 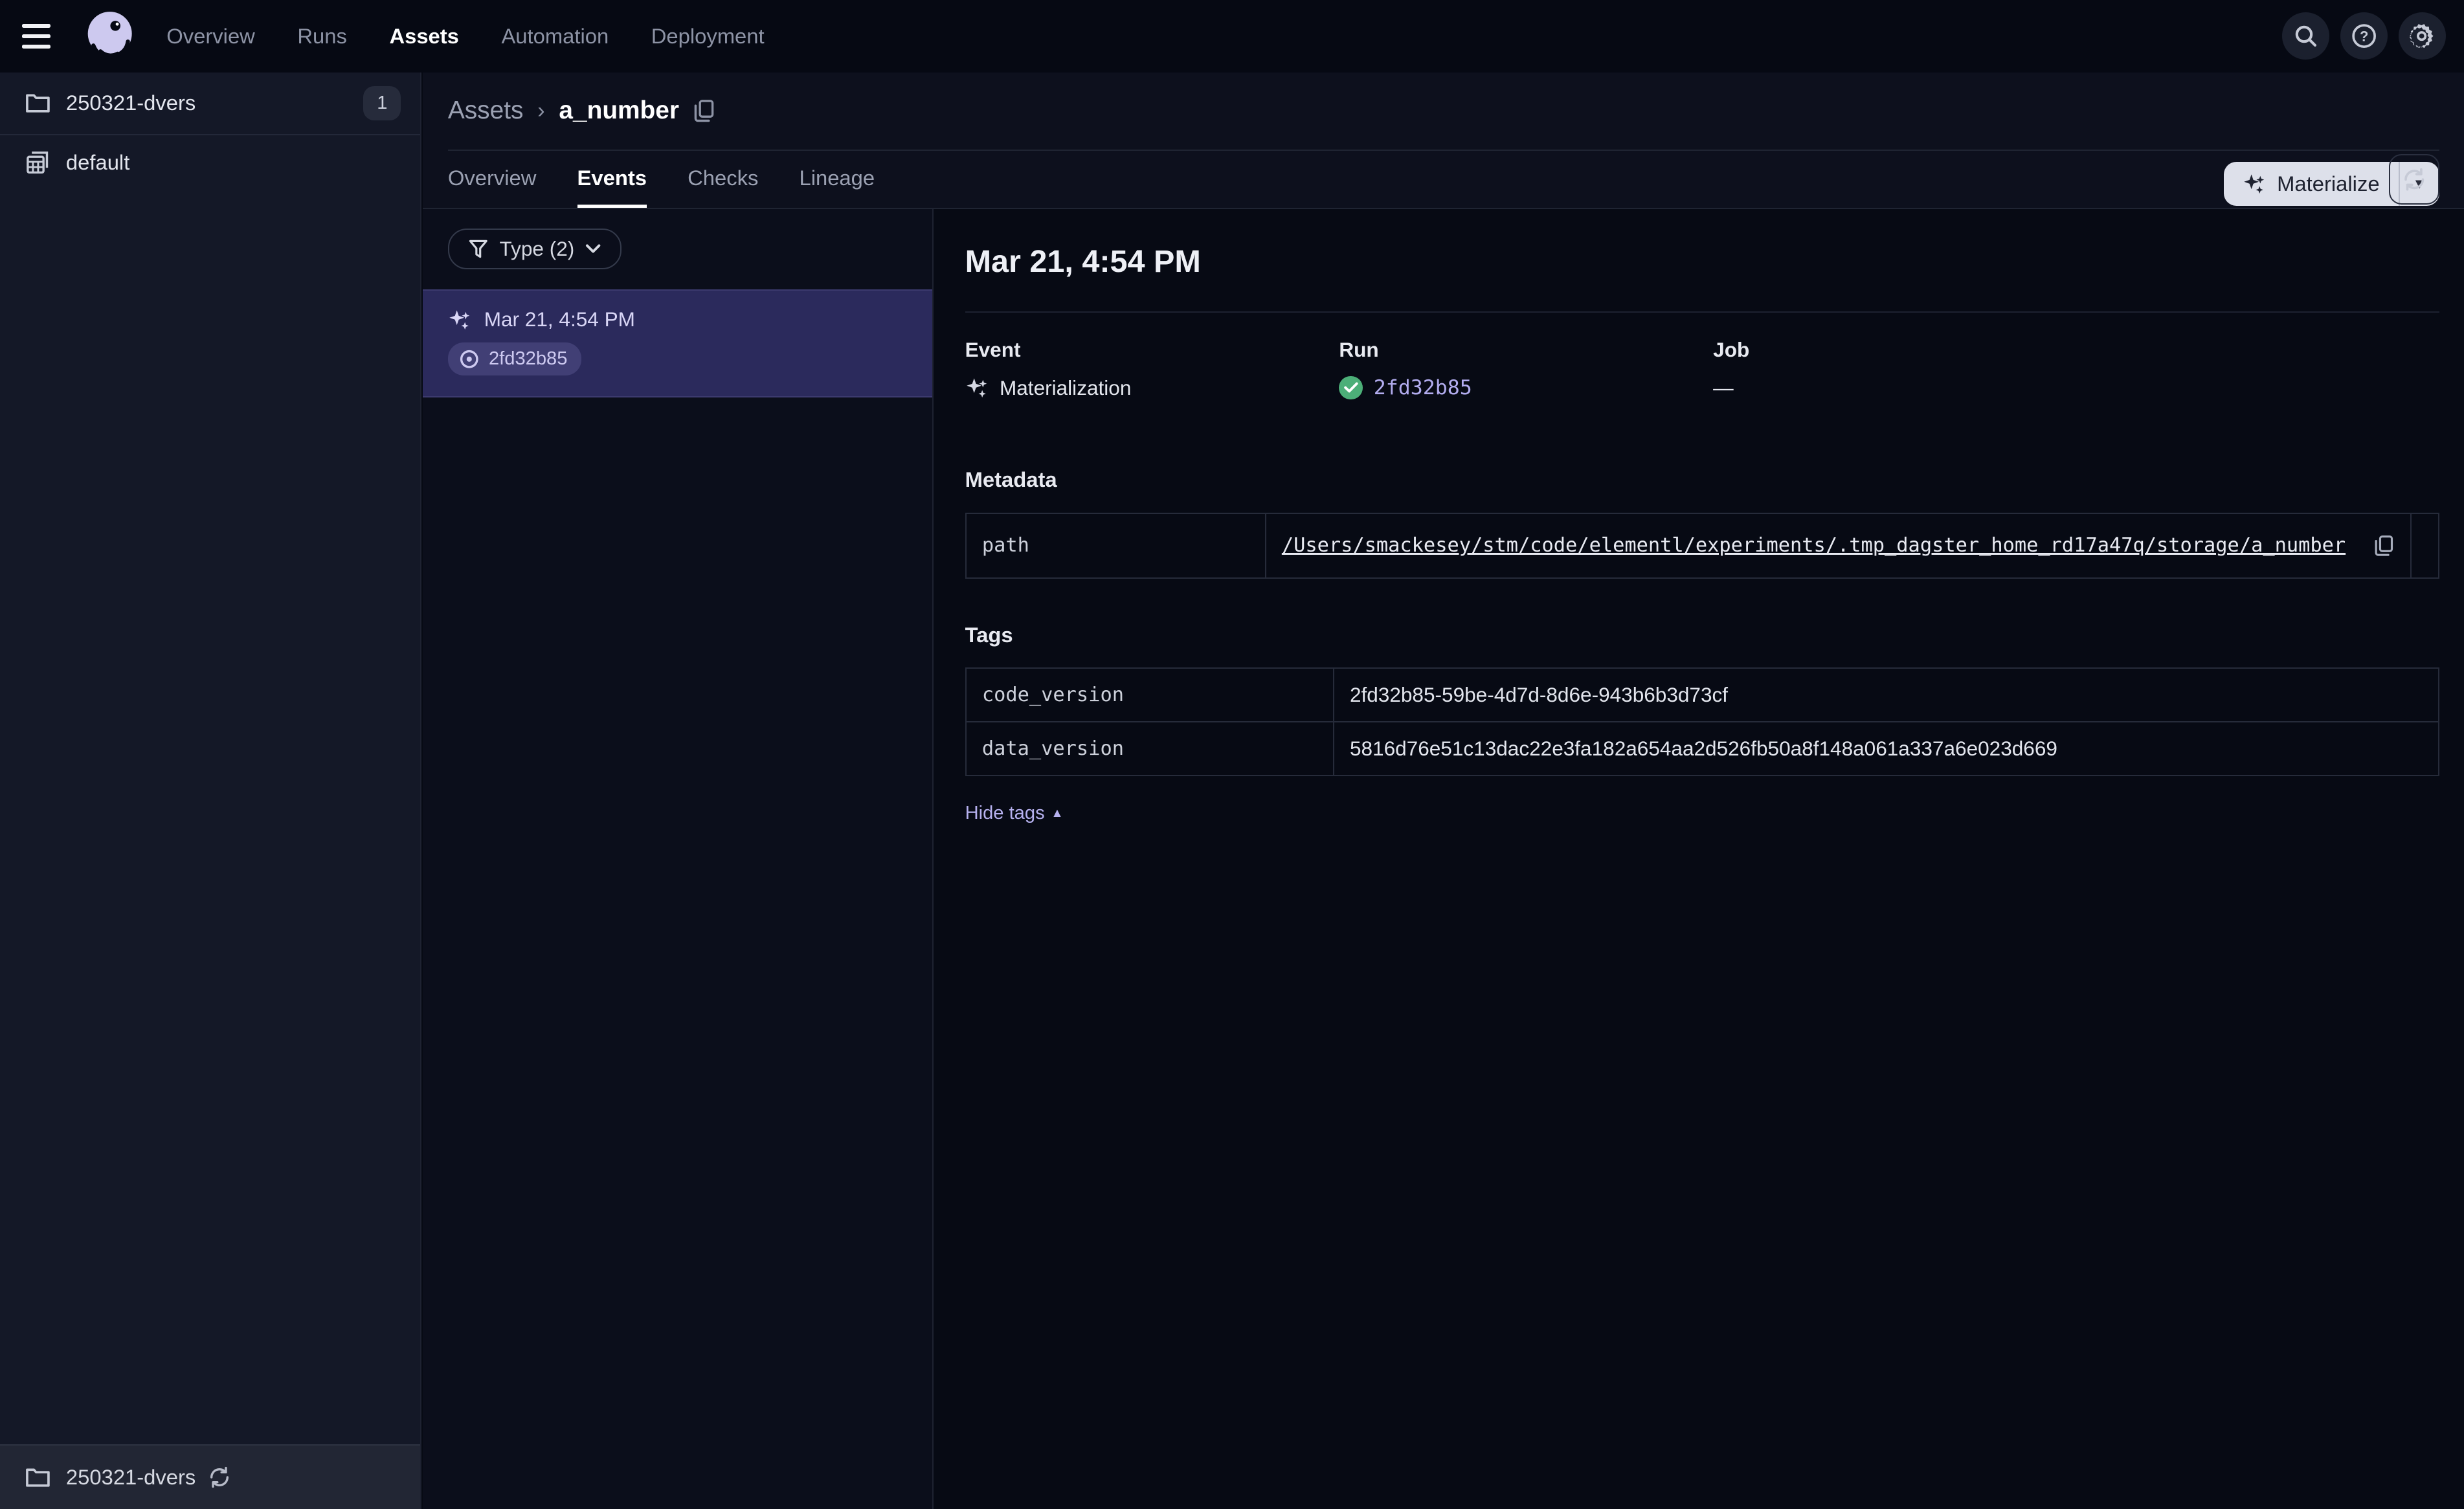 I want to click on breadcrumb: Assets › a_number, so click(x=1443, y=111).